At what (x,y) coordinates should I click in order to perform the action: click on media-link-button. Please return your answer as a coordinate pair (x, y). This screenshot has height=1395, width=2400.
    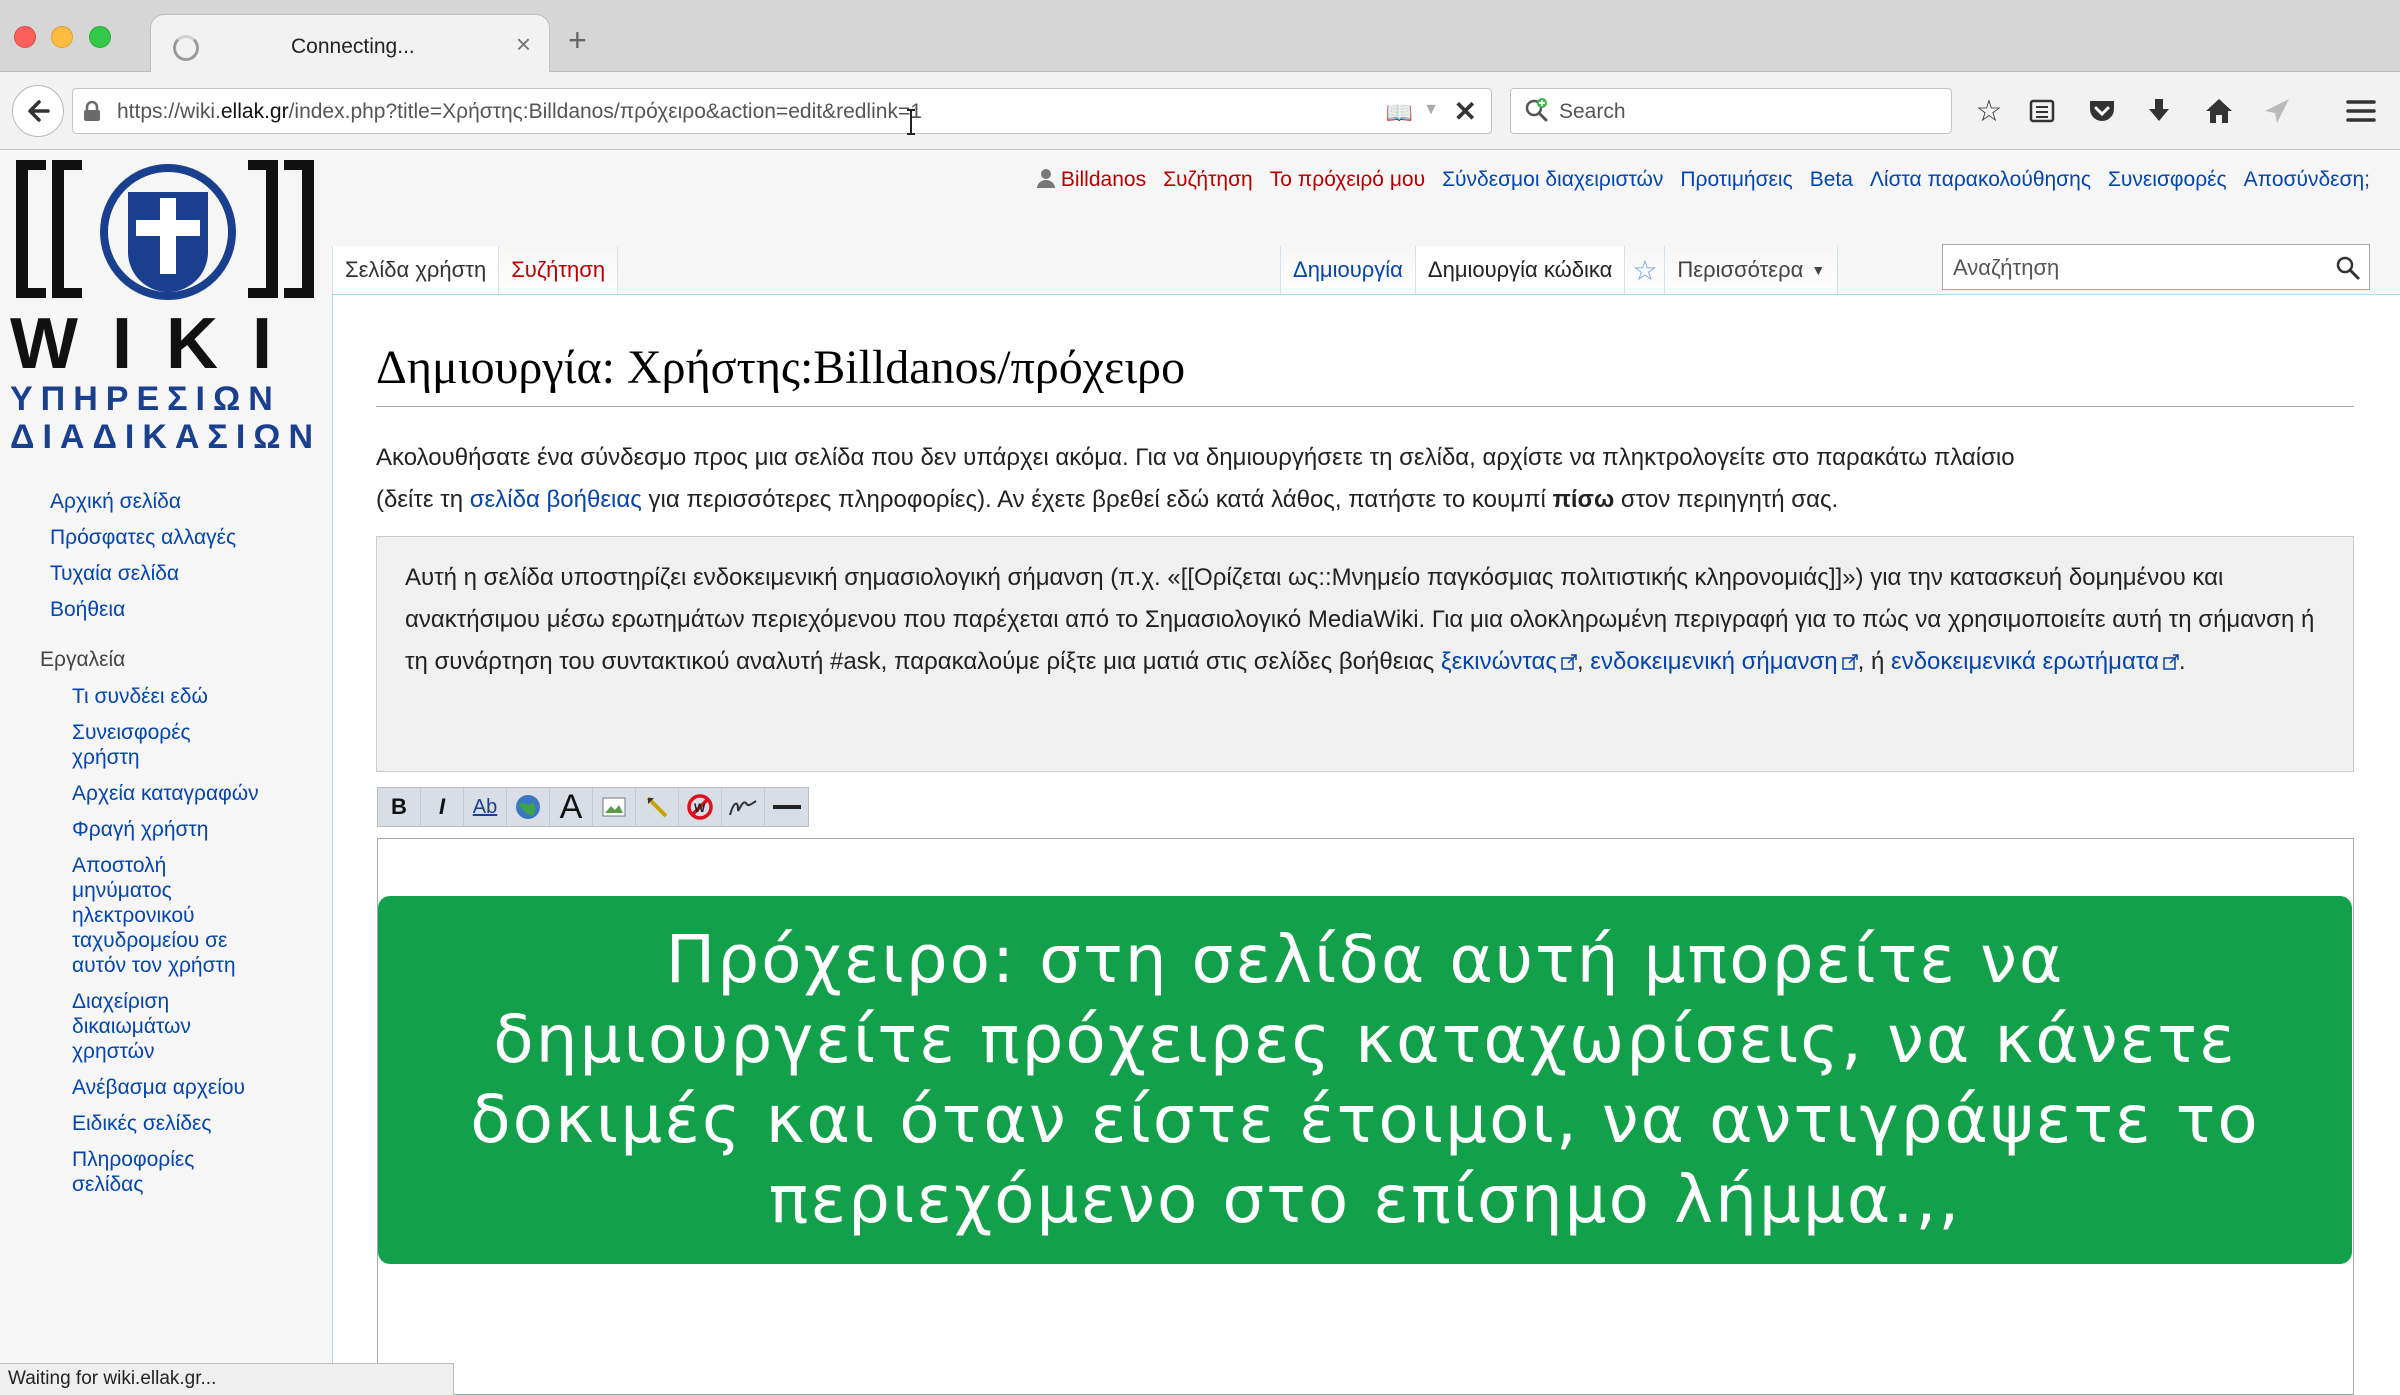
    Looking at the image, I should click on (657, 807).